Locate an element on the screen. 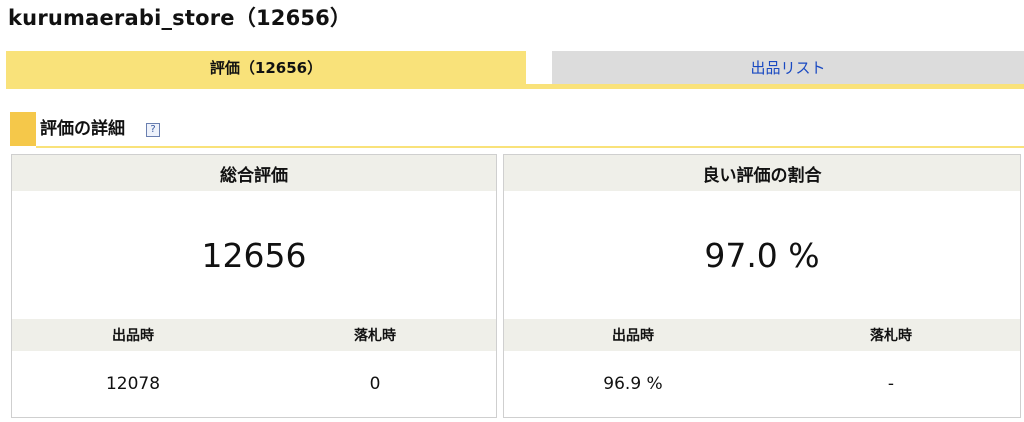 This screenshot has height=422, width=1024. section-header: 評価の詳細 ? is located at coordinates (517, 130).